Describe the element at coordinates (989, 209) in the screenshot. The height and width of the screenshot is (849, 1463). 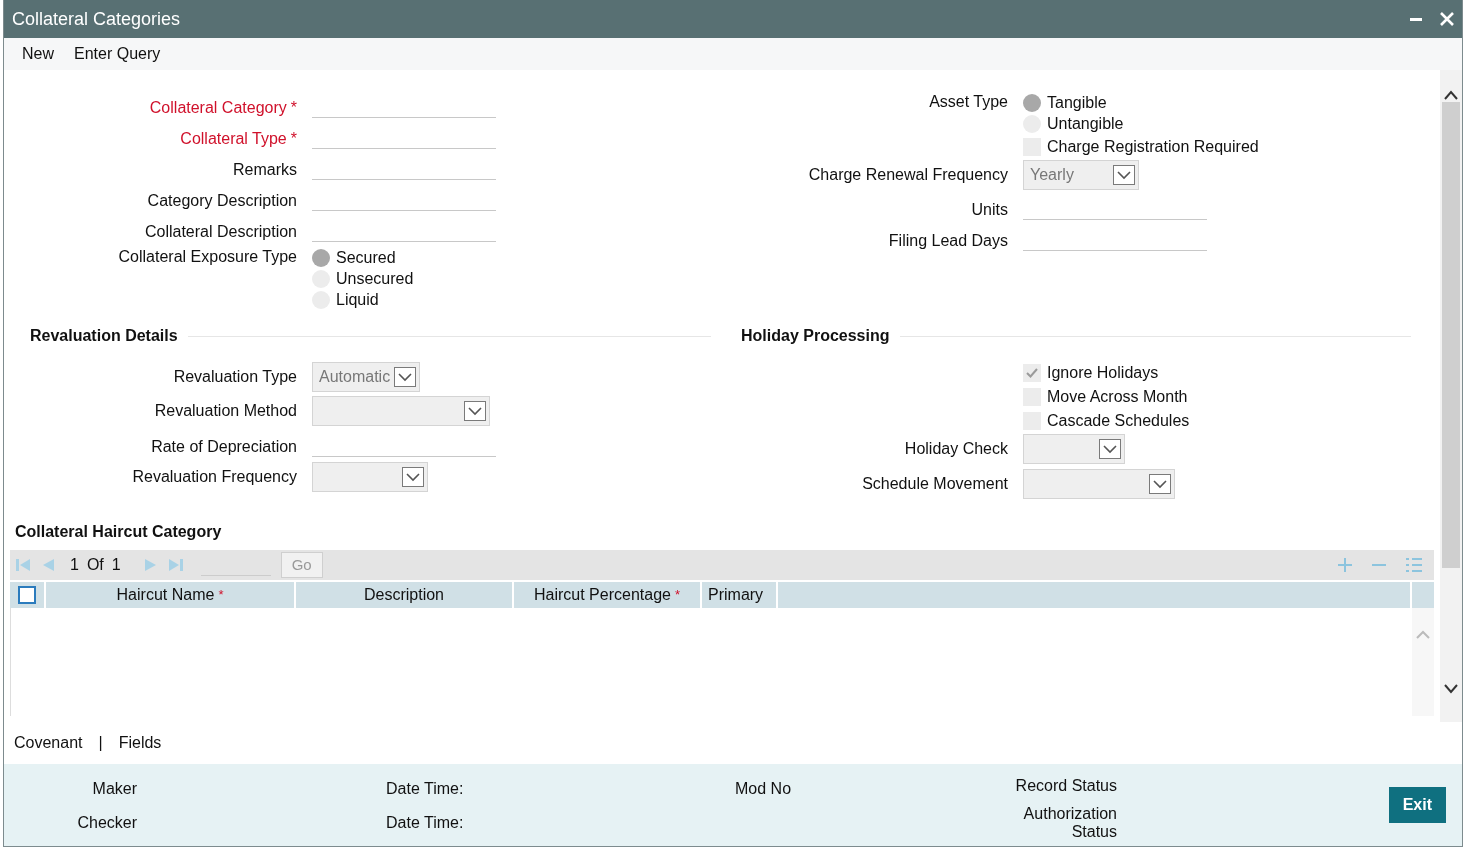
I see `field-label: Units` at that location.